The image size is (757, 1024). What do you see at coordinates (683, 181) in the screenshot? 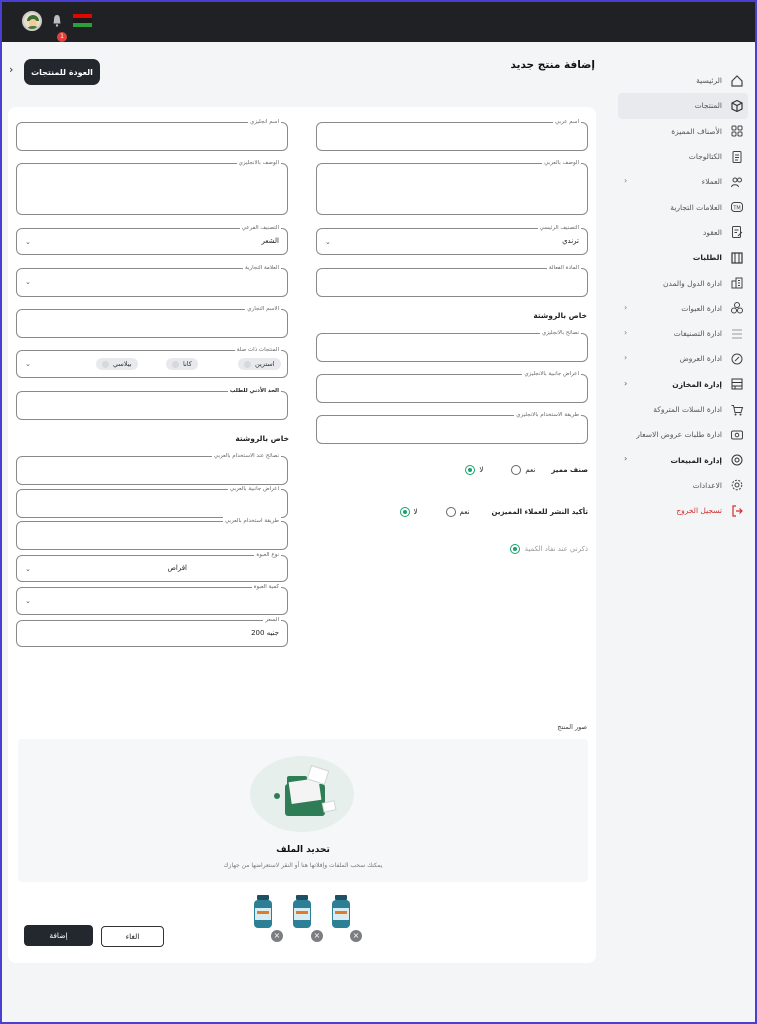
I see `sidebar-item-4: العملاء ›` at bounding box center [683, 181].